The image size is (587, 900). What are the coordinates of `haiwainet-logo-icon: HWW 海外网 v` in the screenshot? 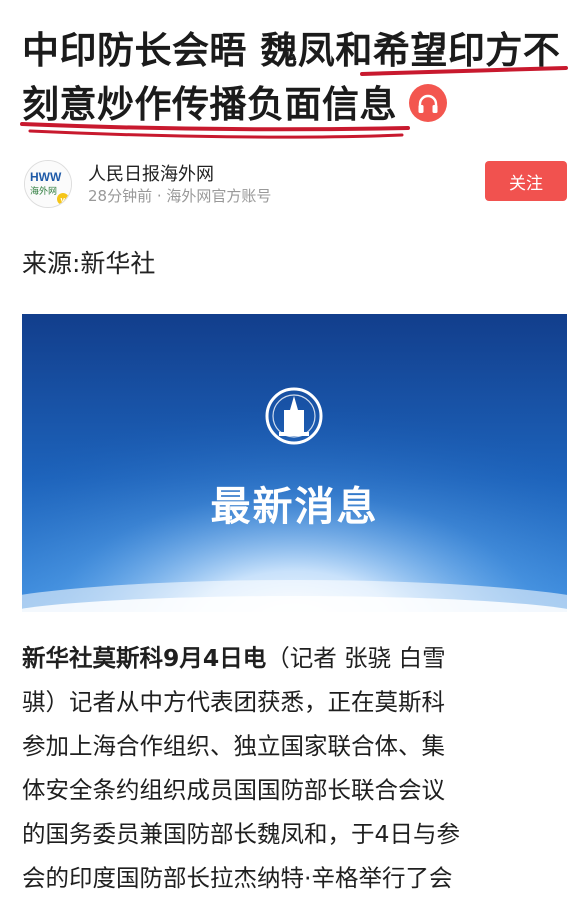 It's located at (48, 184).